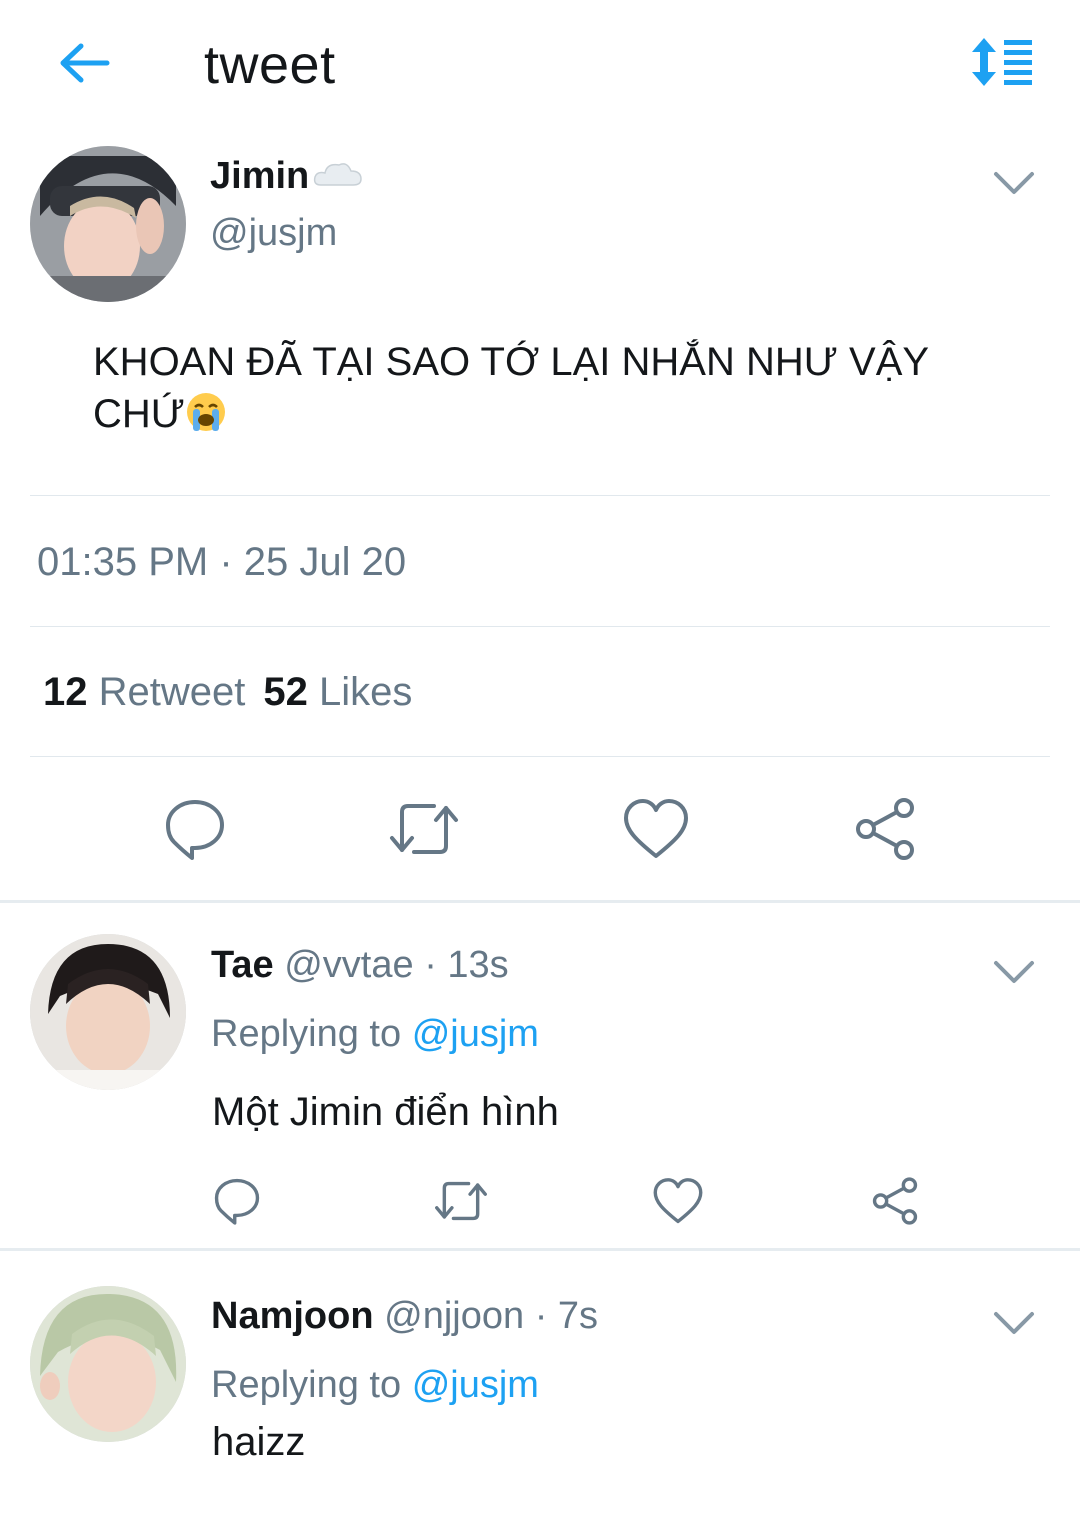 This screenshot has width=1080, height=1529. Describe the element at coordinates (206, 412) in the screenshot. I see `loudly-crying-face-icon` at that location.